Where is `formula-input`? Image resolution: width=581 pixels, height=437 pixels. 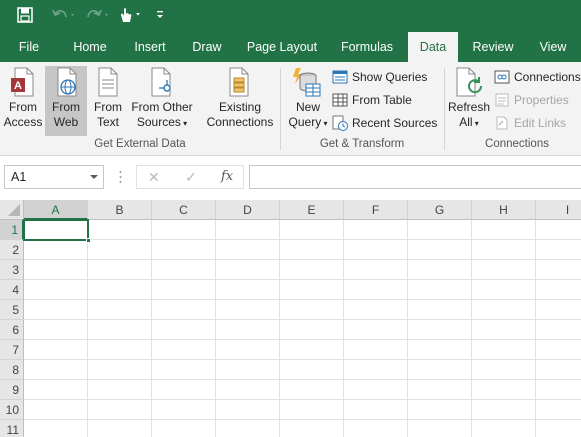
formula-input is located at coordinates (415, 177).